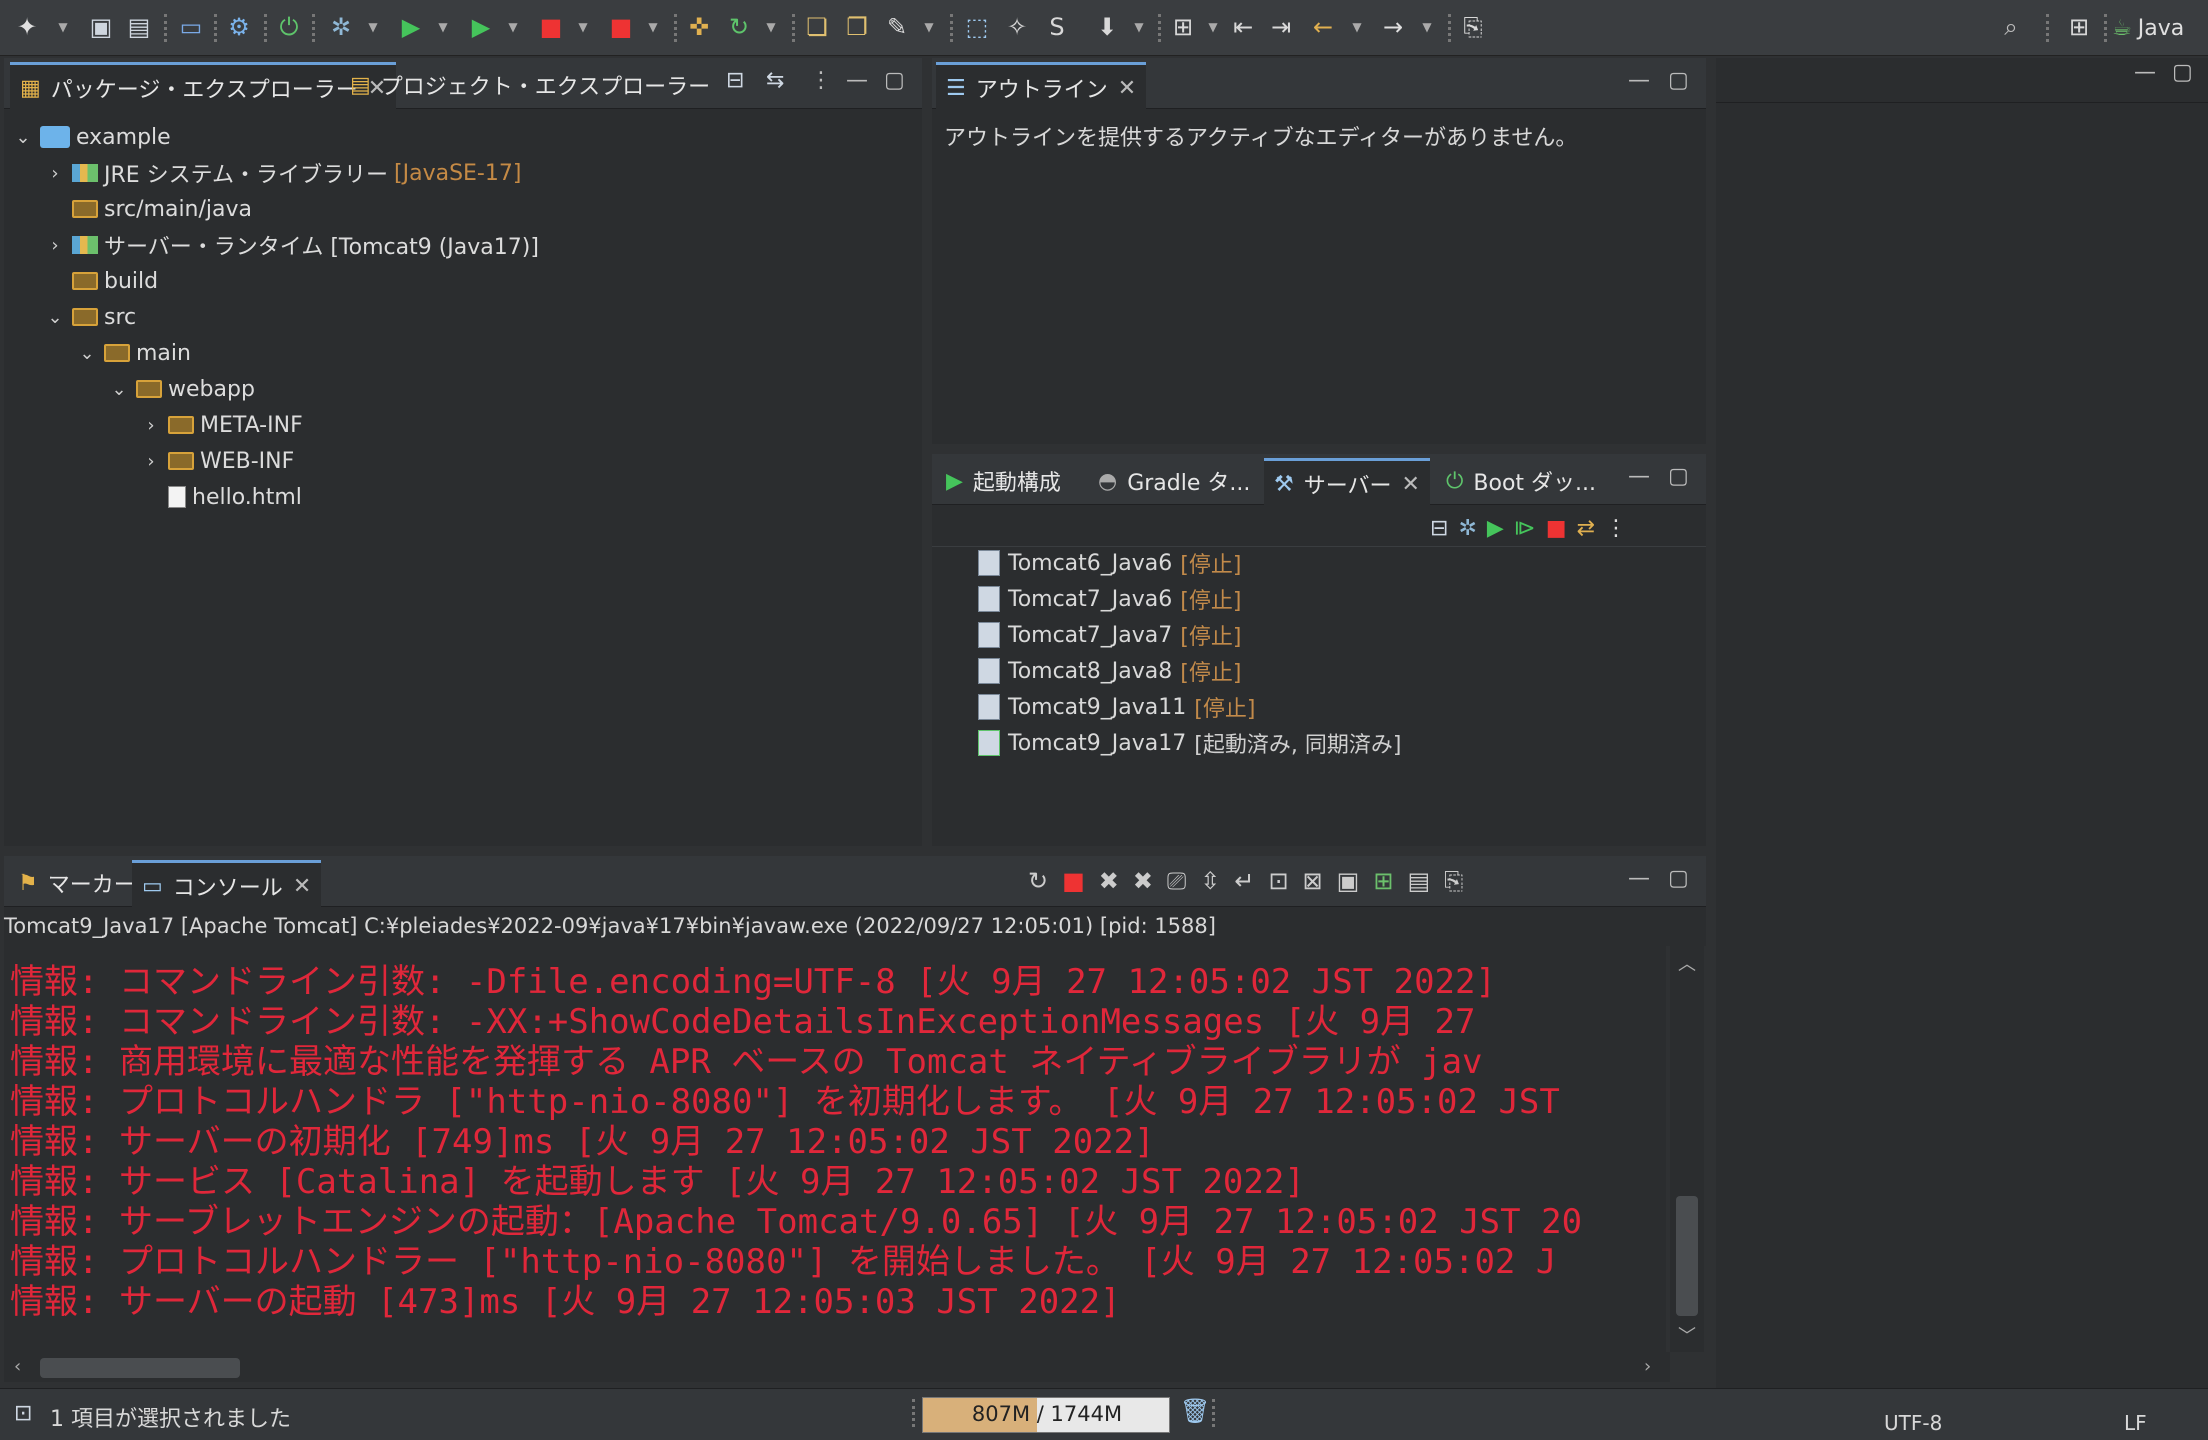 The image size is (2208, 1440). I want to click on pin-console-icon: ⊞, so click(1383, 881).